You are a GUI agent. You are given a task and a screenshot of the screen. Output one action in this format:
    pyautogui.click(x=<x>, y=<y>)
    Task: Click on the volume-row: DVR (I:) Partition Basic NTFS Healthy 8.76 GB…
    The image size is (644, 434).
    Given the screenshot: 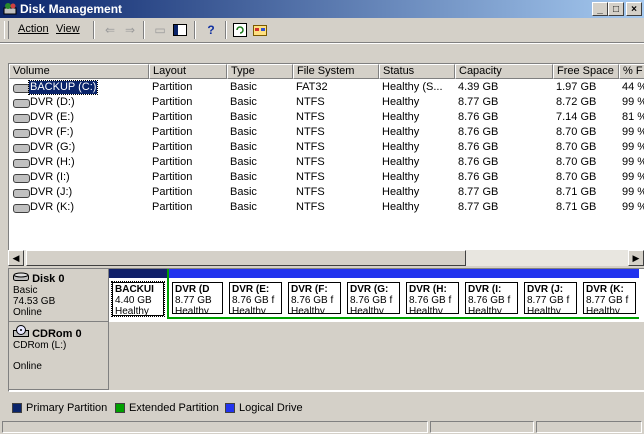 What is the action you would take?
    pyautogui.click(x=326, y=177)
    